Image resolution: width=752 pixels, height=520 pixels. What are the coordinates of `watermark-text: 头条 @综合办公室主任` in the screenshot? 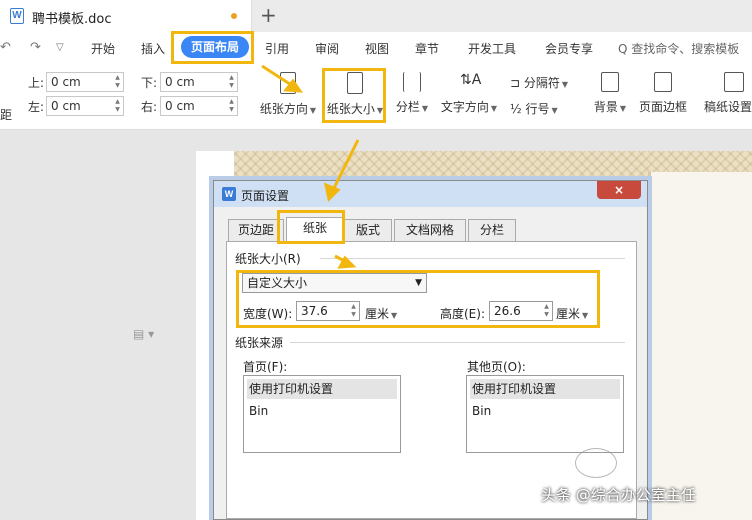 It's located at (618, 495).